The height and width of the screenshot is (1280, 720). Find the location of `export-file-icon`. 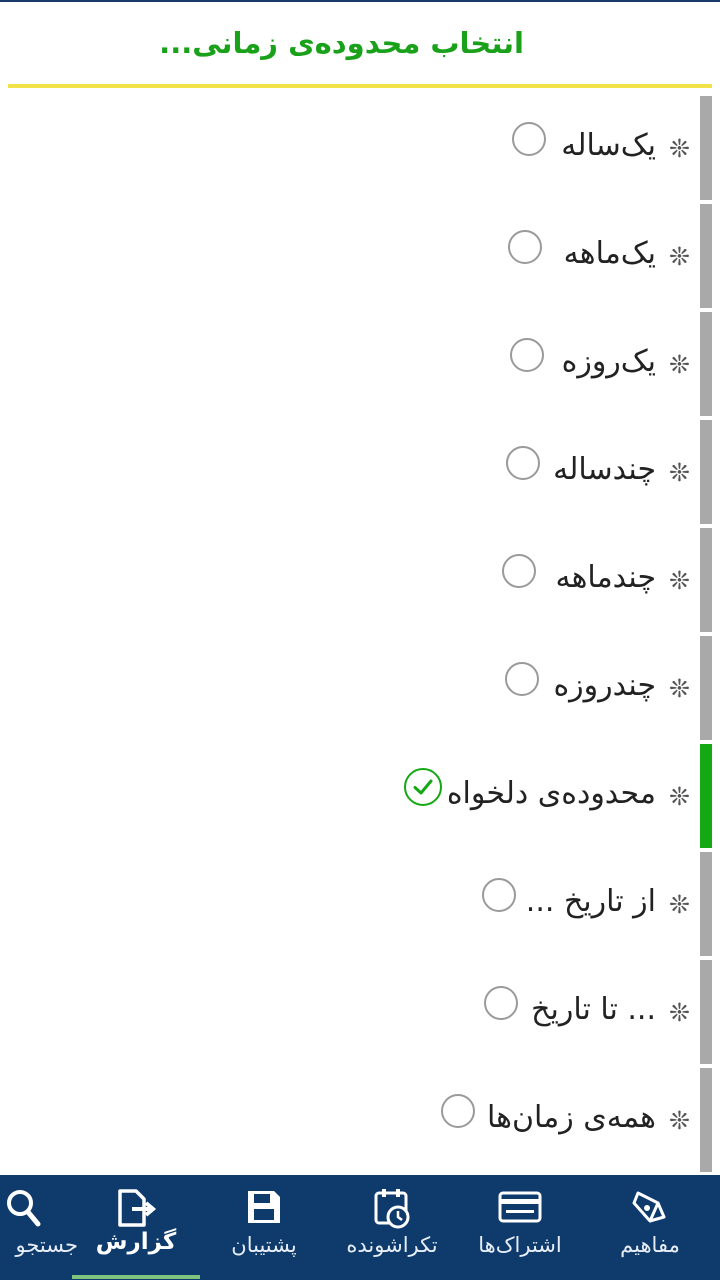

export-file-icon is located at coordinates (136, 1210).